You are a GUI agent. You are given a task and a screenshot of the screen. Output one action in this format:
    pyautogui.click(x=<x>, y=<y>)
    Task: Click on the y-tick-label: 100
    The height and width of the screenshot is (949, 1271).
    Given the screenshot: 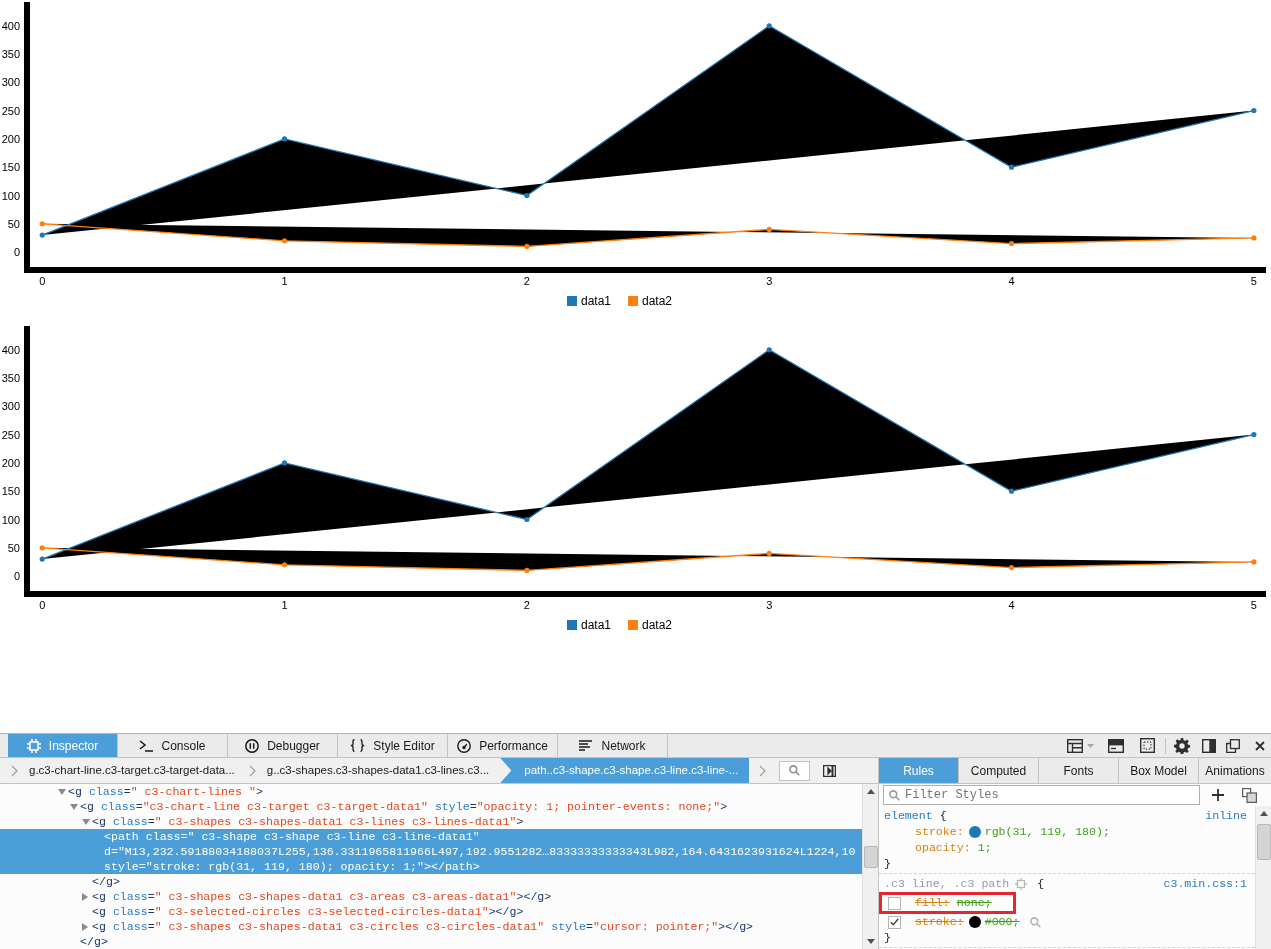 What is the action you would take?
    pyautogui.click(x=10, y=519)
    